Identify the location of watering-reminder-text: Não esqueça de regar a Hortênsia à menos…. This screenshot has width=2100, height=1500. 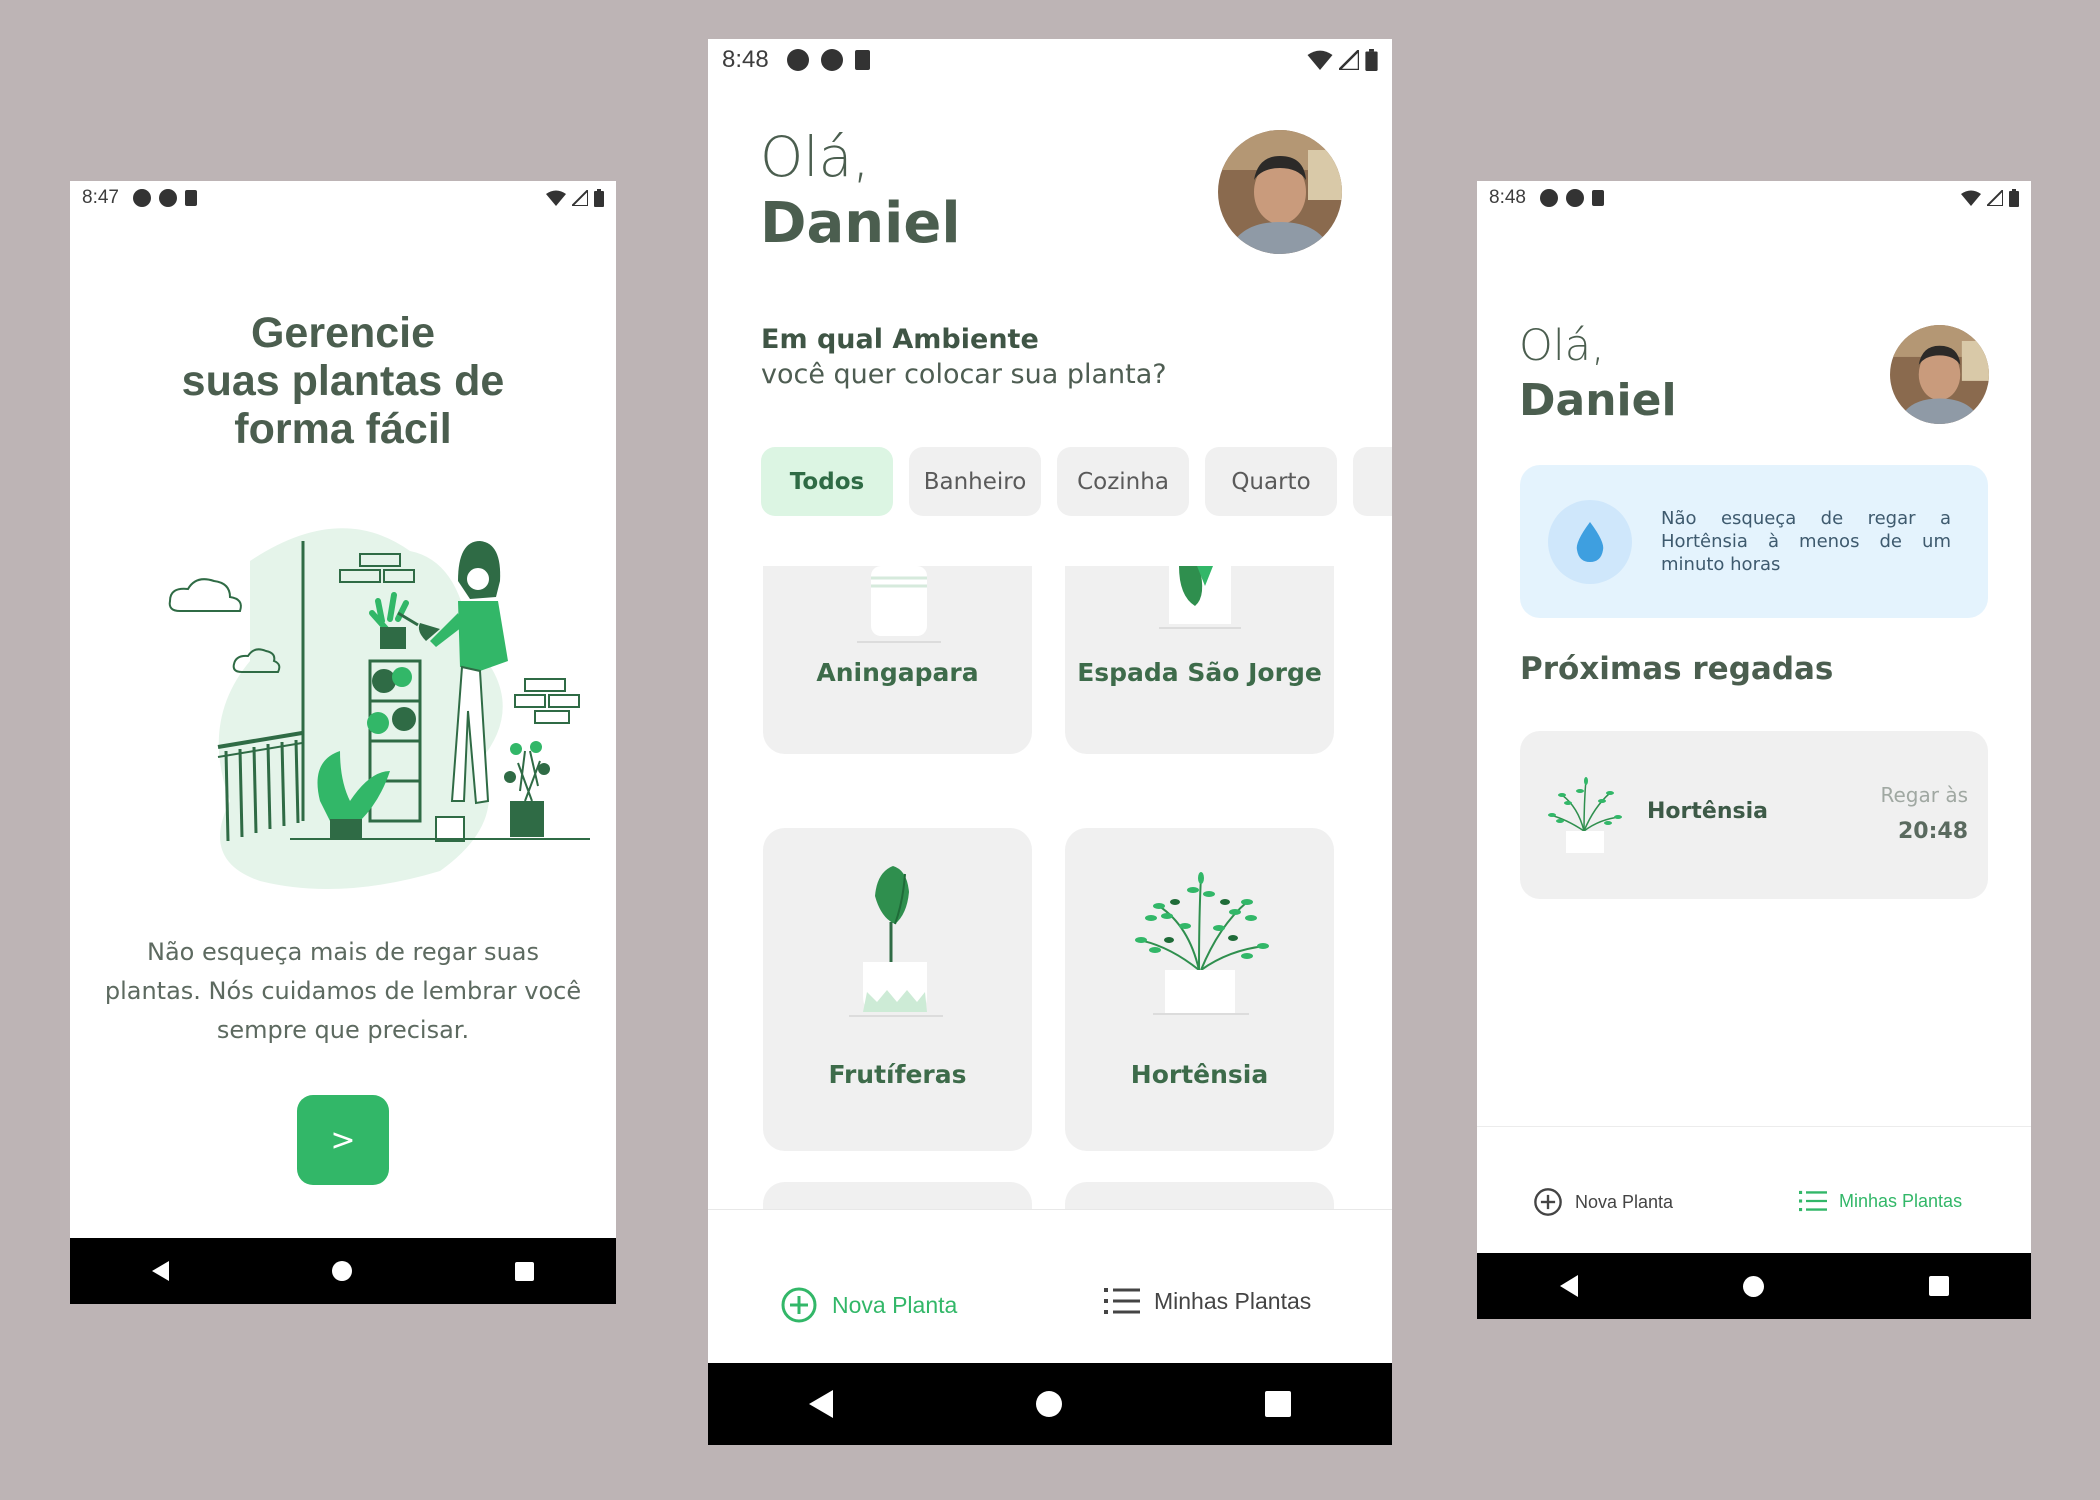
(1806, 541).